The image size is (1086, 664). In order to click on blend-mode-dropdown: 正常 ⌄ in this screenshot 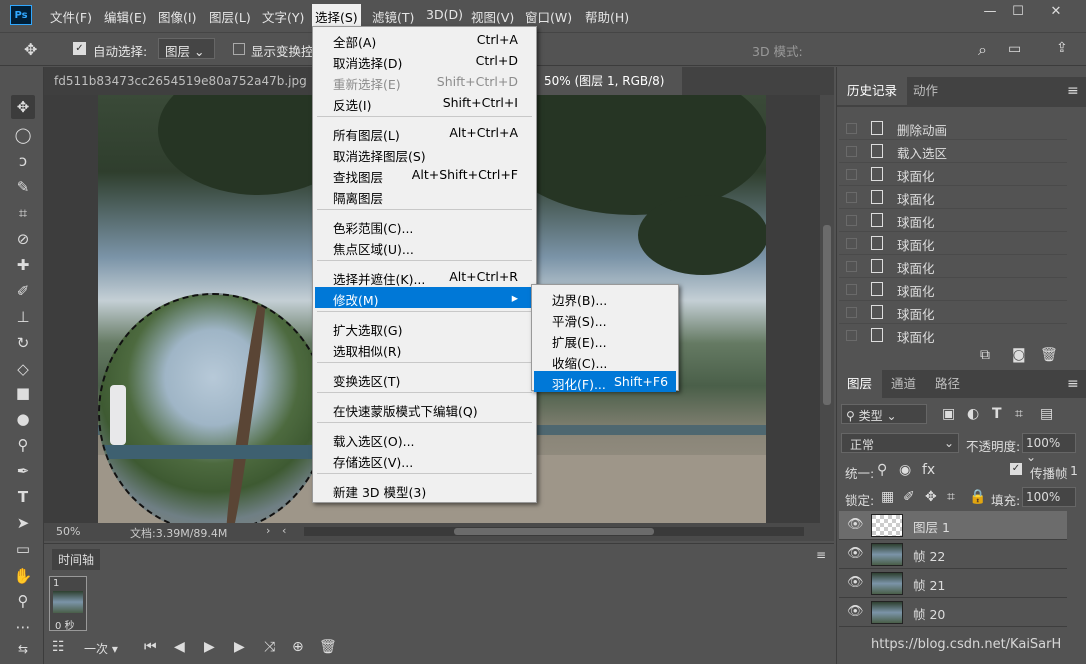, I will do `click(900, 443)`.